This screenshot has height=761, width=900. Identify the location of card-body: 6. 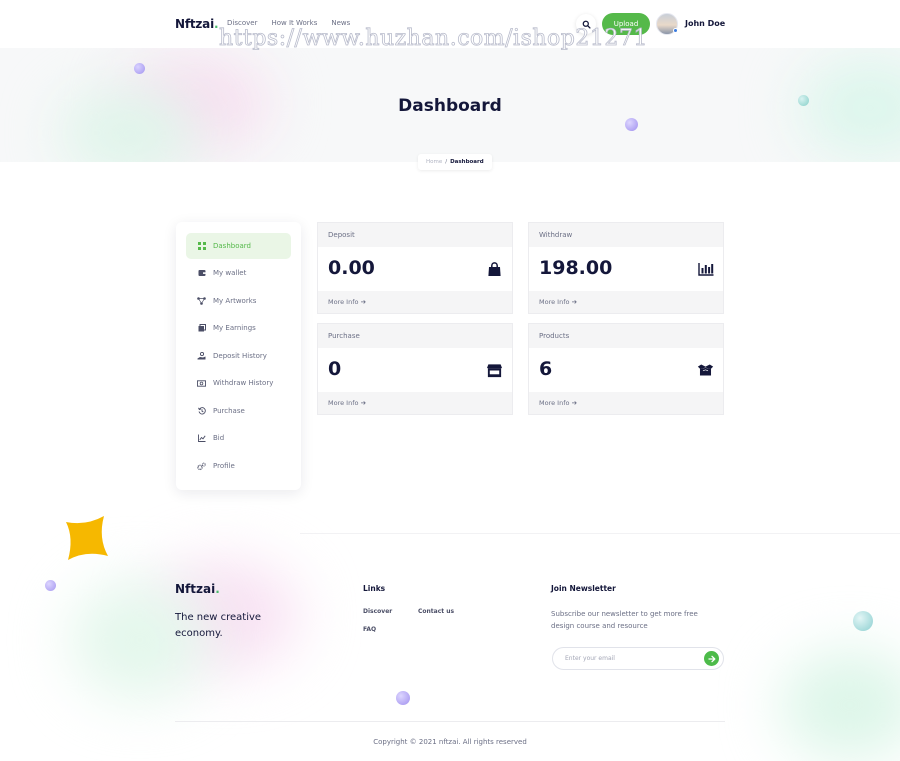
(626, 370).